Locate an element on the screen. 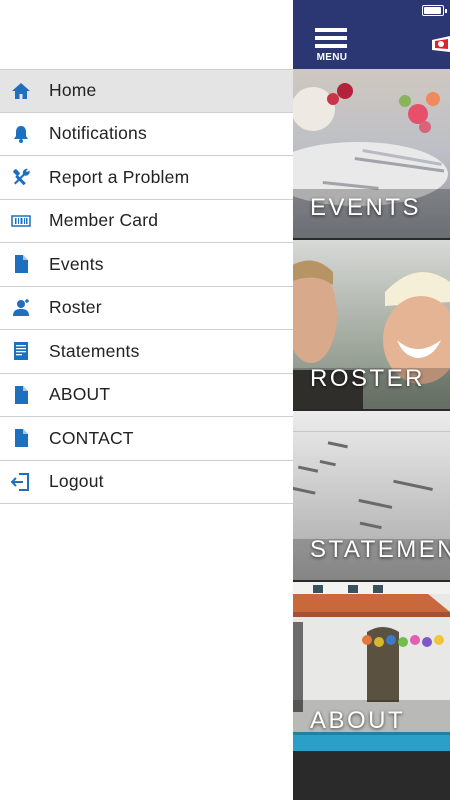 The height and width of the screenshot is (800, 450). drawer-item-label: Report a Problem is located at coordinates (119, 176).